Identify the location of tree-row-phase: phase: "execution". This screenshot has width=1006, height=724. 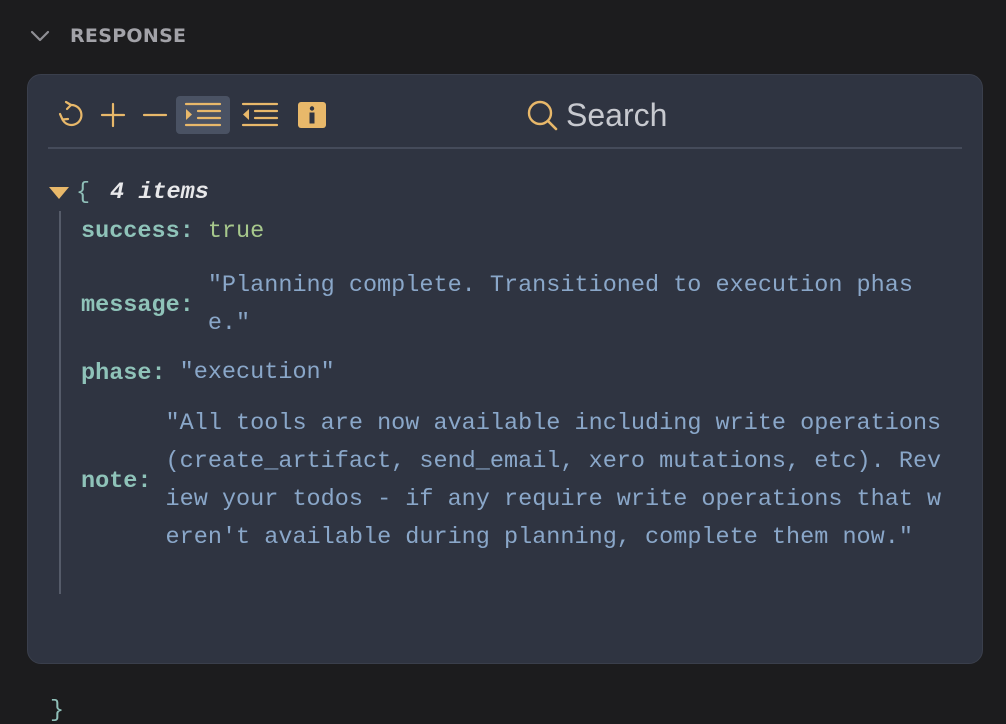
(516, 373).